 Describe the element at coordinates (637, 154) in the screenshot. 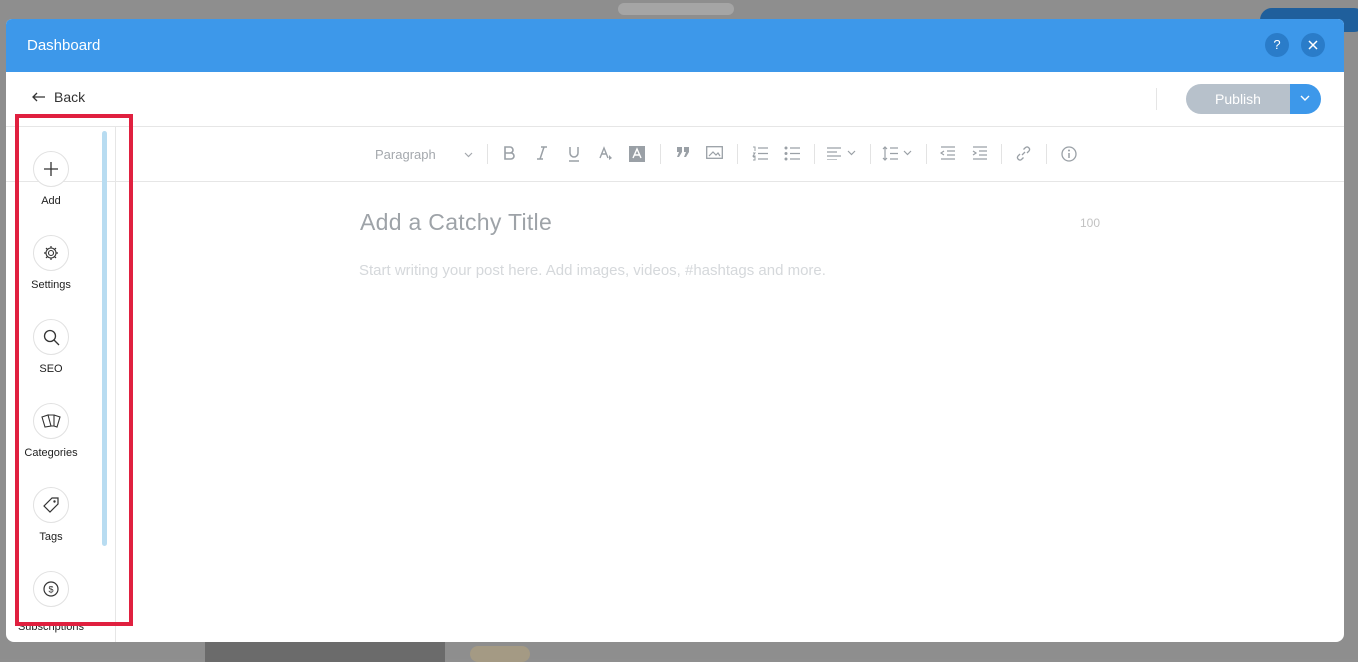

I see `highlight-icon` at that location.